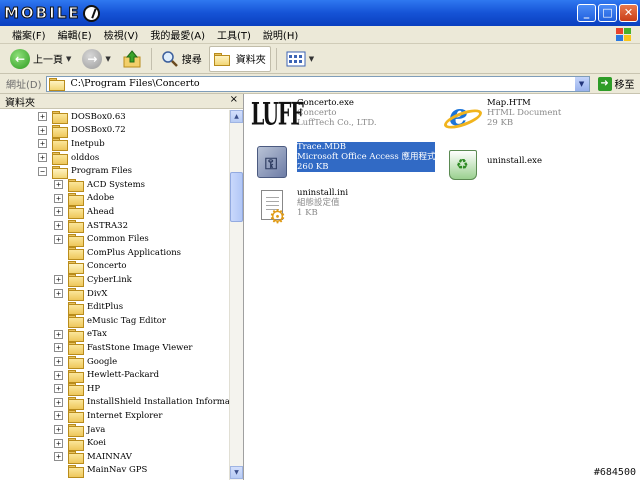 The height and width of the screenshot is (480, 640). What do you see at coordinates (99, 185) in the screenshot?
I see `tree-item: + ACD Systems` at bounding box center [99, 185].